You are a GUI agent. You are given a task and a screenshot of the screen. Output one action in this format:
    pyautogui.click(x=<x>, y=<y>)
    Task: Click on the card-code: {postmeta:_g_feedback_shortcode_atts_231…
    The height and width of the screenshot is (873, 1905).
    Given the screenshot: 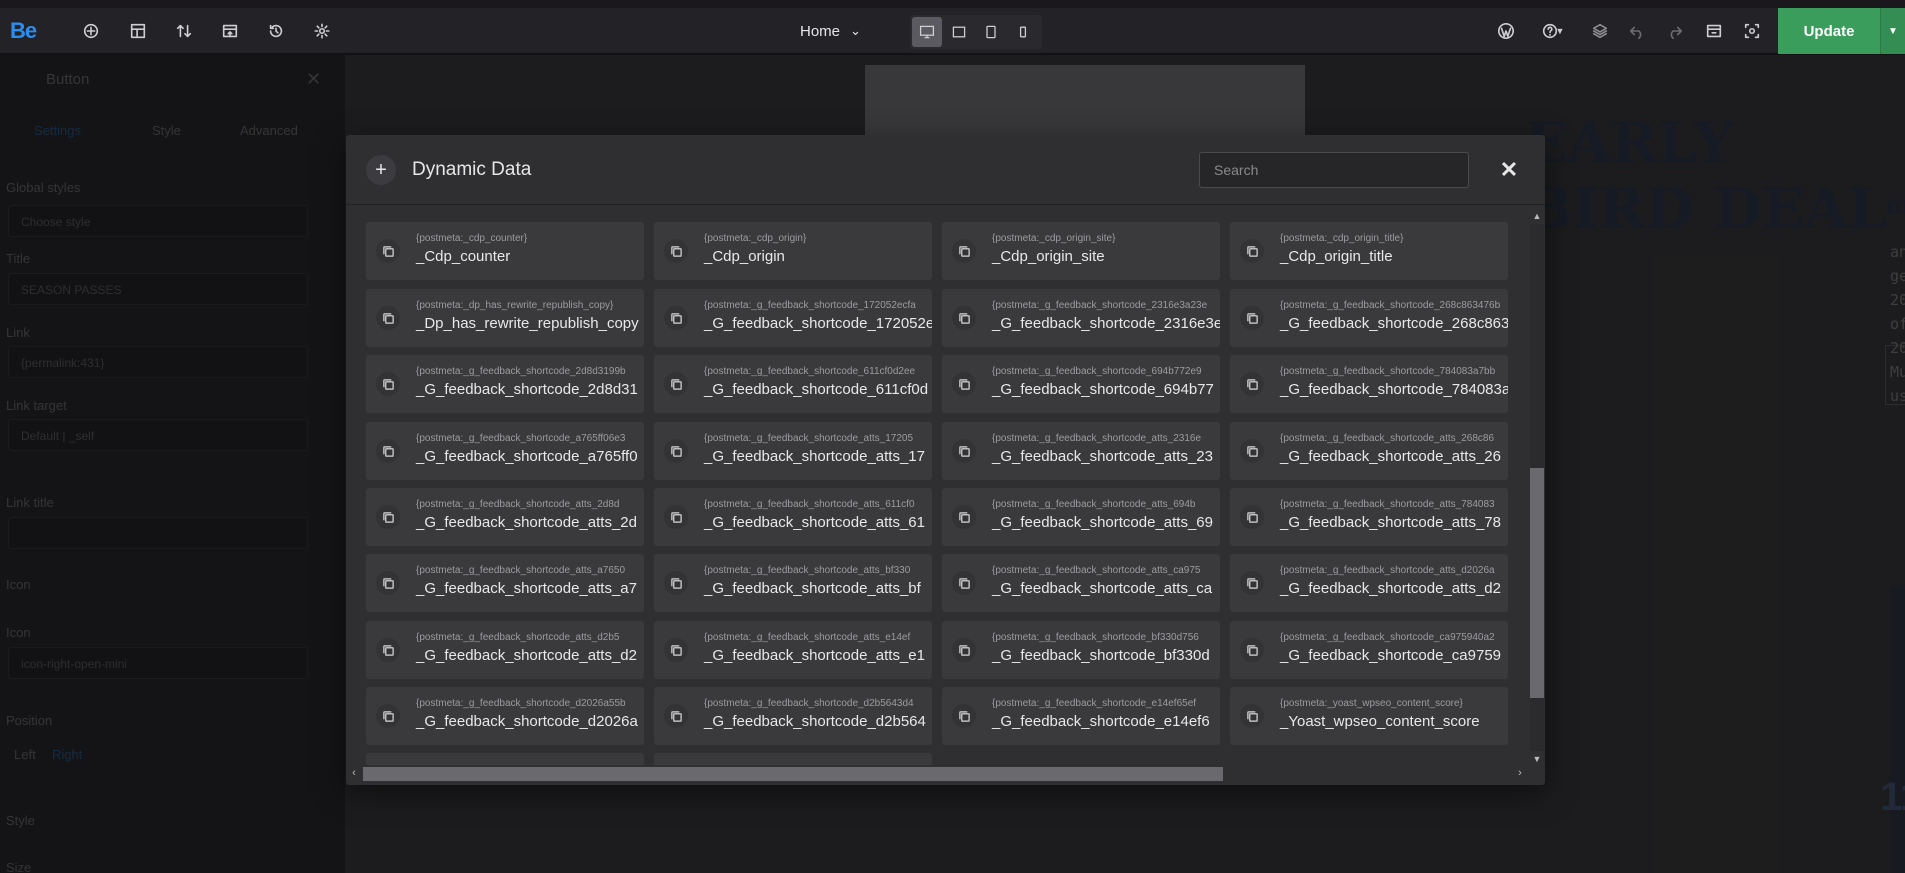 What is the action you would take?
    pyautogui.click(x=1097, y=438)
    